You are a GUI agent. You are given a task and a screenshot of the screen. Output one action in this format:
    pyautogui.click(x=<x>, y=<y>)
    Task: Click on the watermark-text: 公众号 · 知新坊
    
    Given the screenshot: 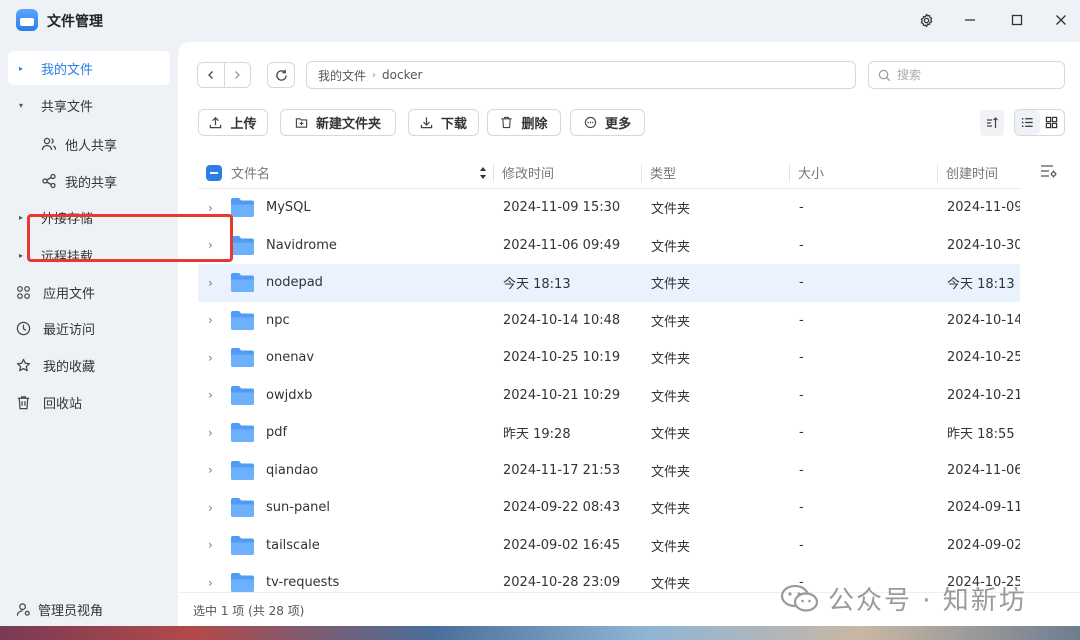 What is the action you would take?
    pyautogui.click(x=927, y=601)
    